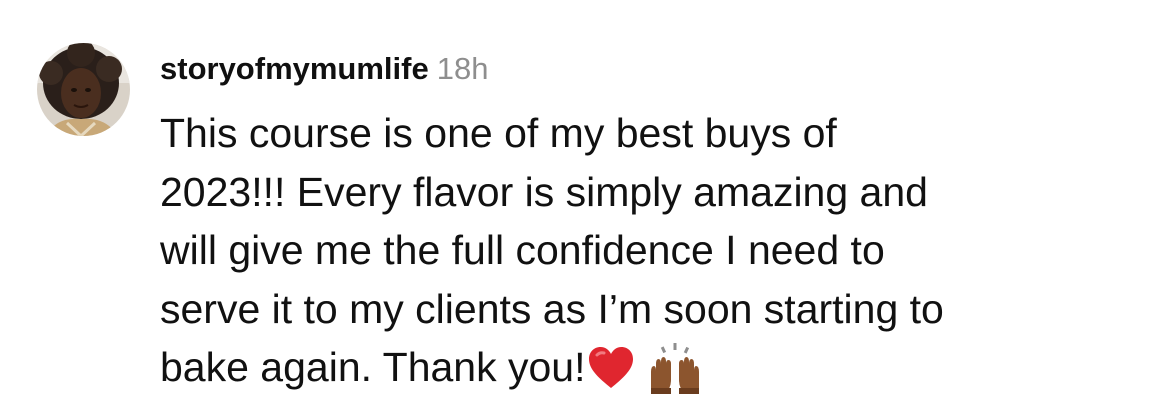  I want to click on avatar-photo, so click(83, 89).